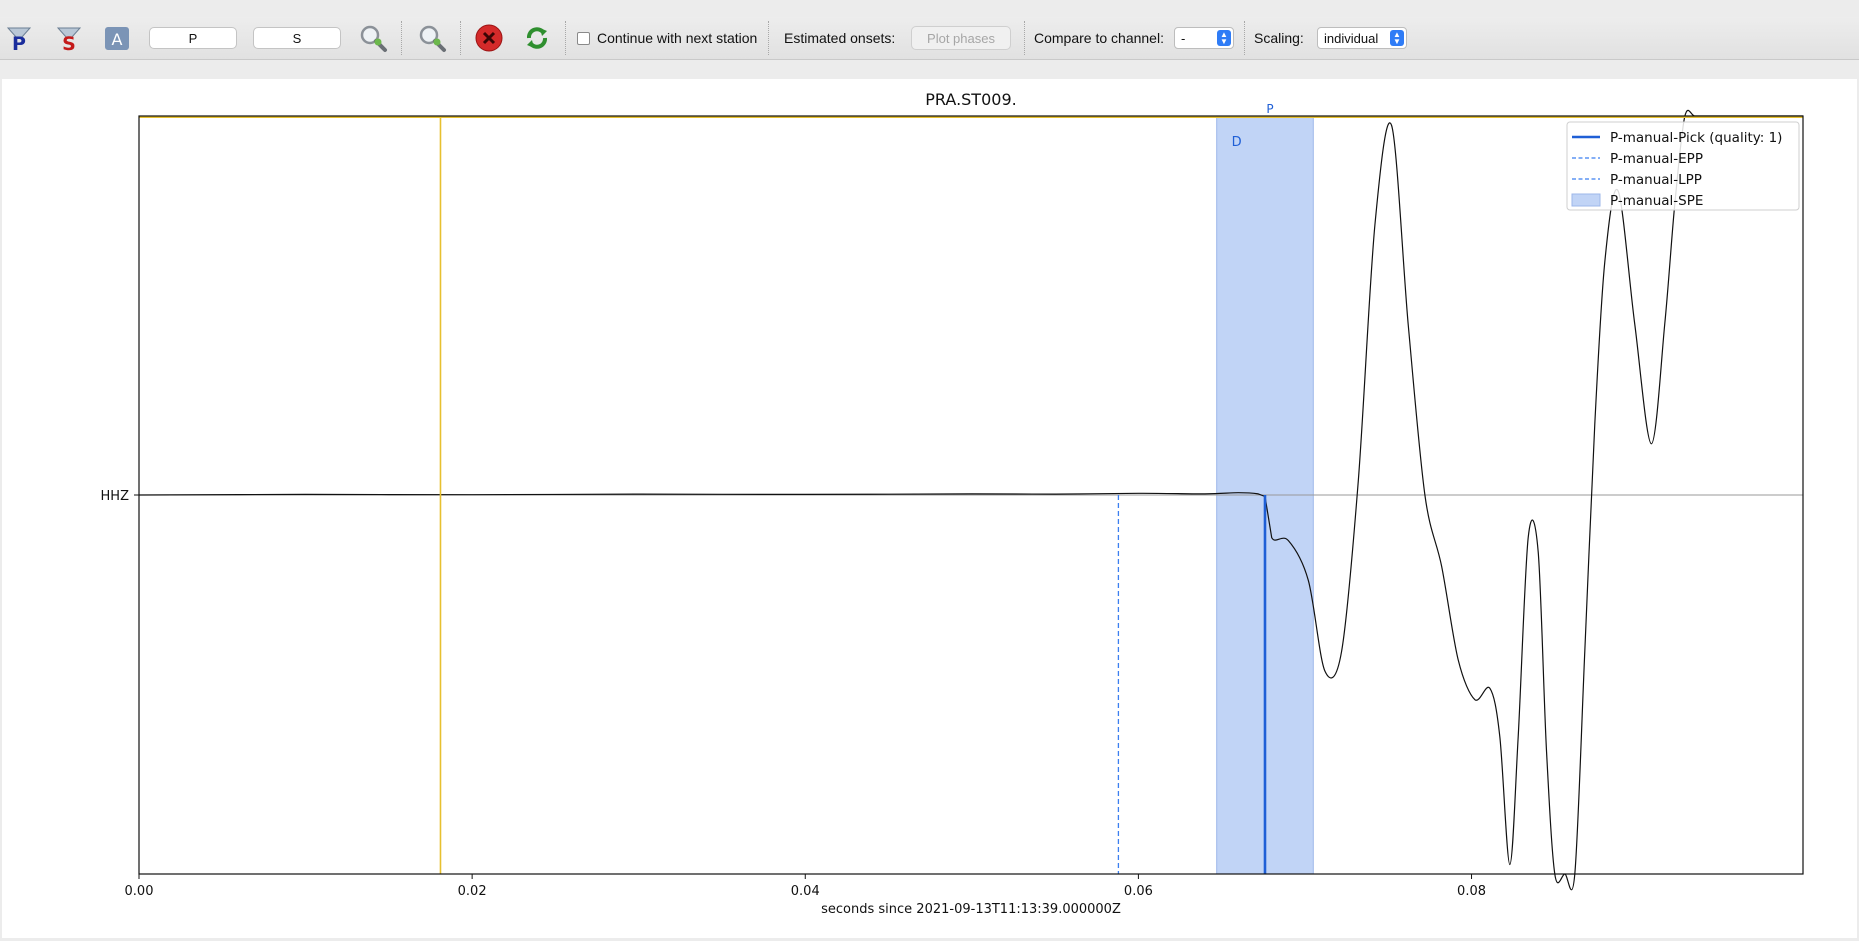 The width and height of the screenshot is (1859, 941). Describe the element at coordinates (583, 38) in the screenshot. I see `continue-checkbox` at that location.